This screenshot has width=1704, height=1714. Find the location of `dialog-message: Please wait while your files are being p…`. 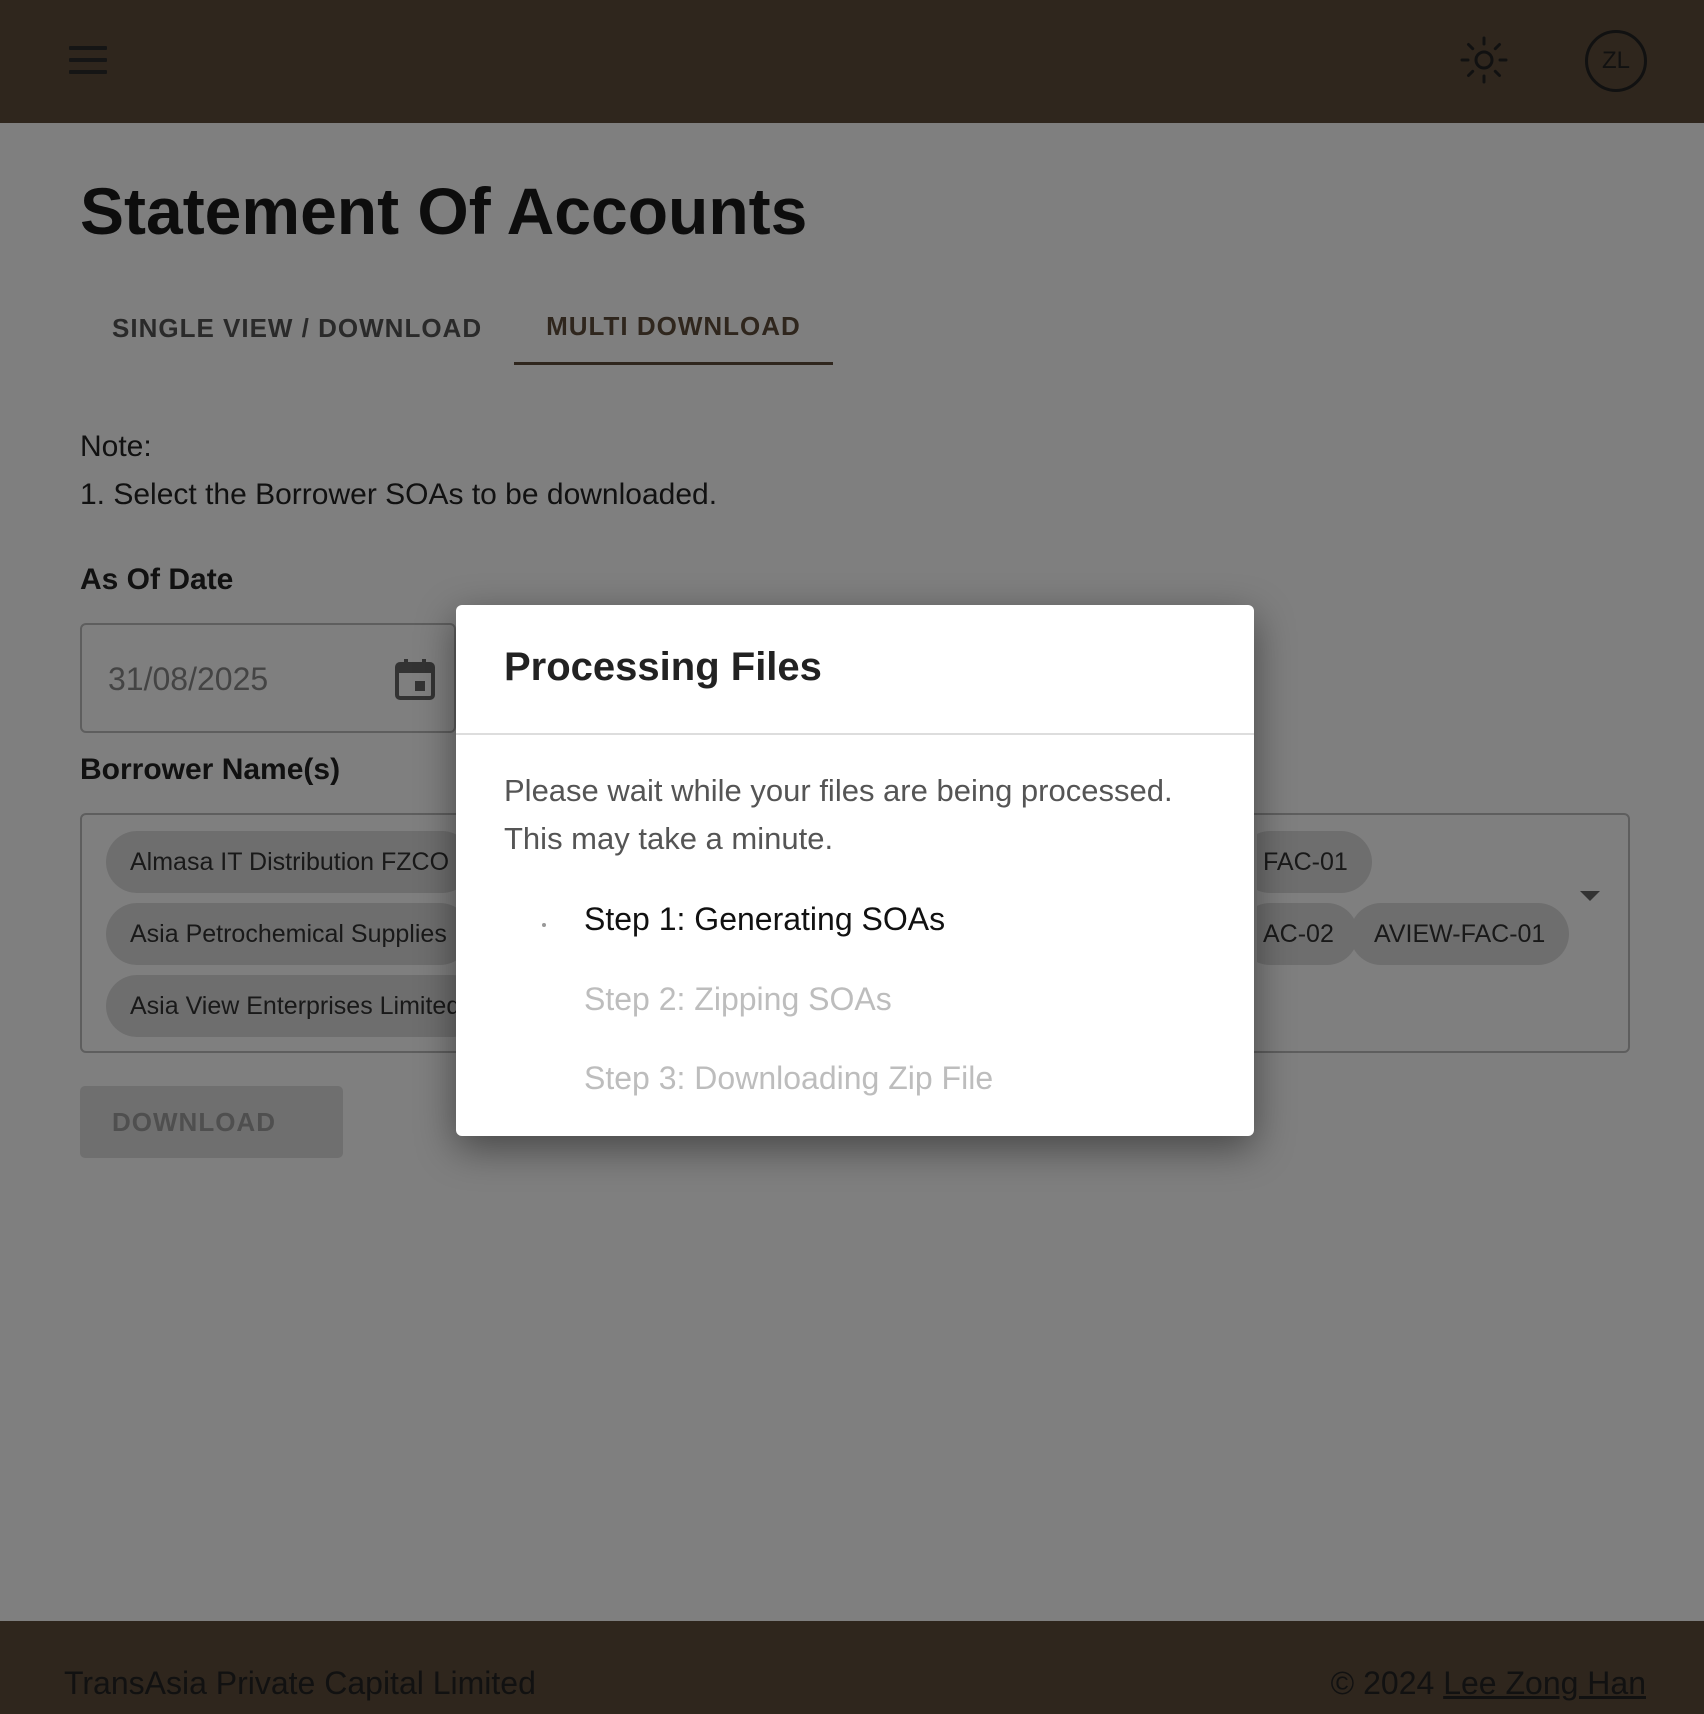

dialog-message: Please wait while your files are being p… is located at coordinates (838, 814).